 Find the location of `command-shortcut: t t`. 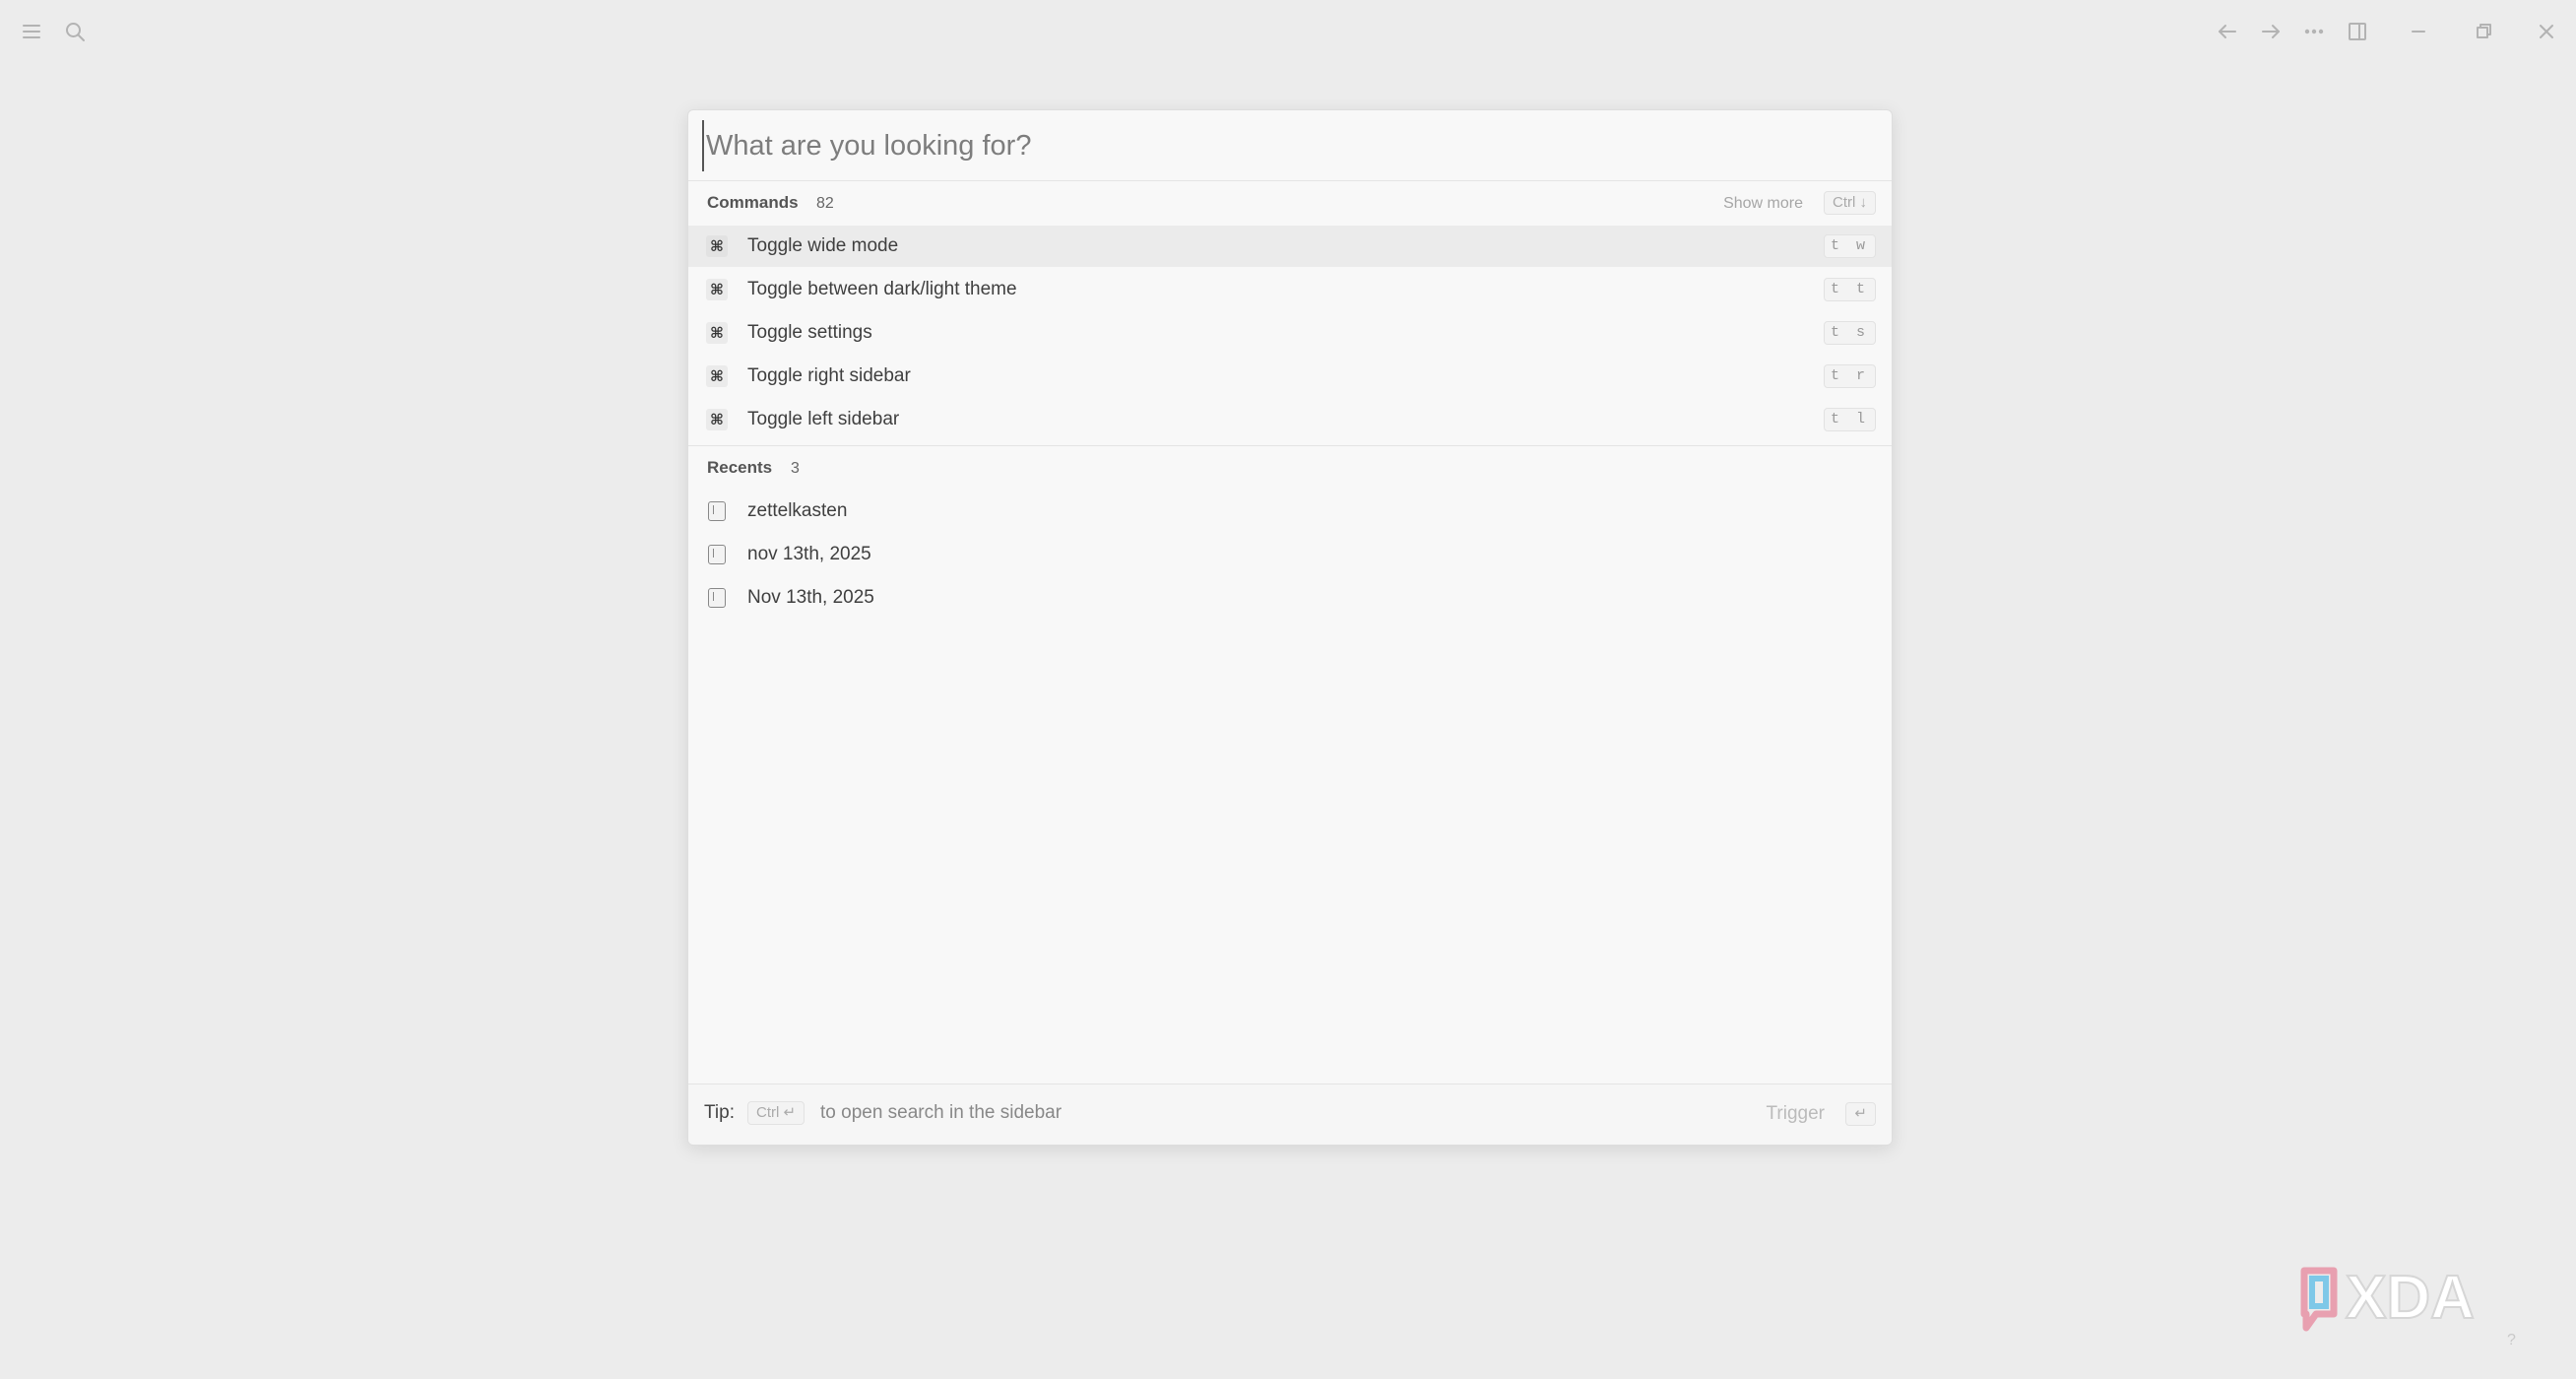

command-shortcut: t t is located at coordinates (1849, 289).